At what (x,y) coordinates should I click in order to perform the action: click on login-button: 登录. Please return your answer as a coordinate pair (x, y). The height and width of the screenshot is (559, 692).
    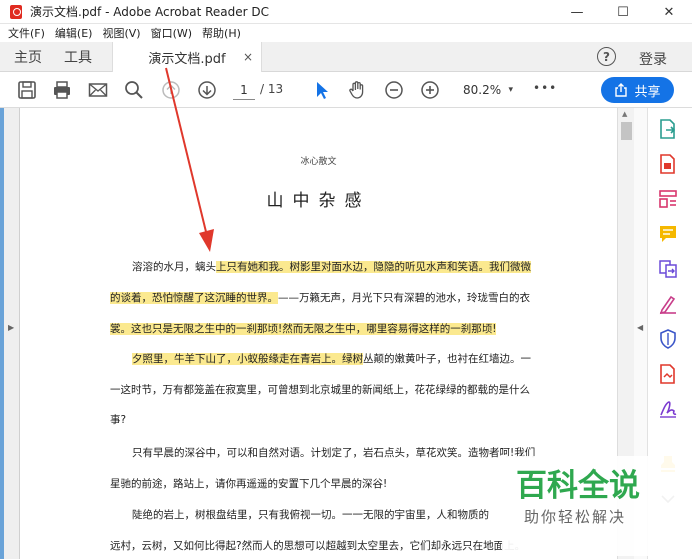
    Looking at the image, I should click on (653, 59).